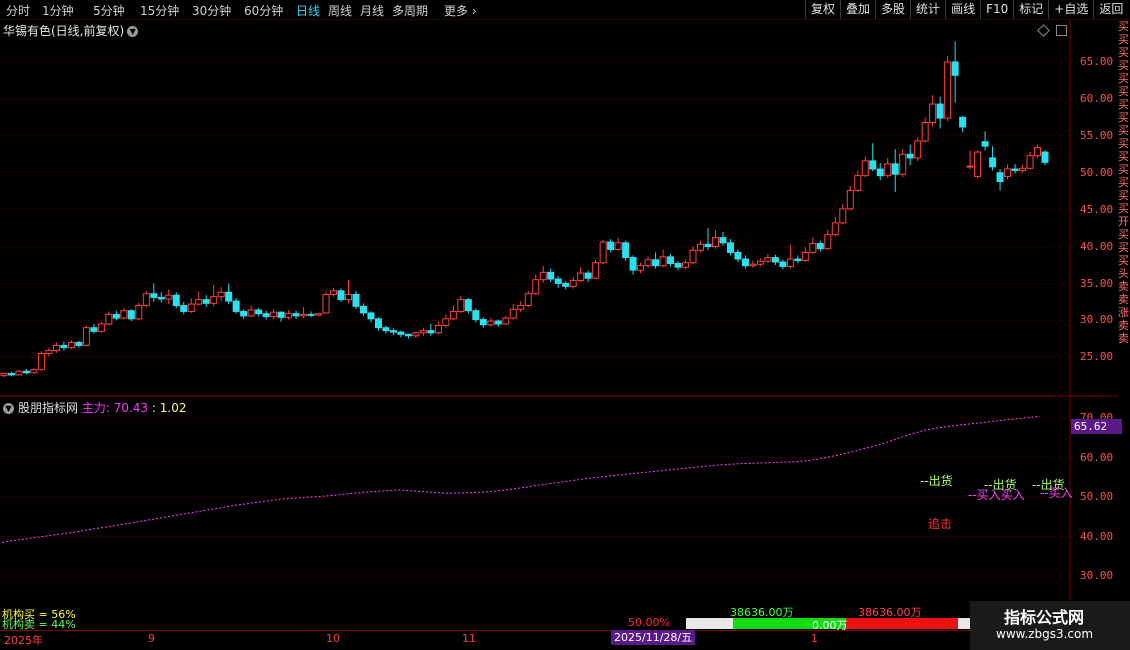  What do you see at coordinates (1097, 457) in the screenshot?
I see `indicator-tick: 60.00` at bounding box center [1097, 457].